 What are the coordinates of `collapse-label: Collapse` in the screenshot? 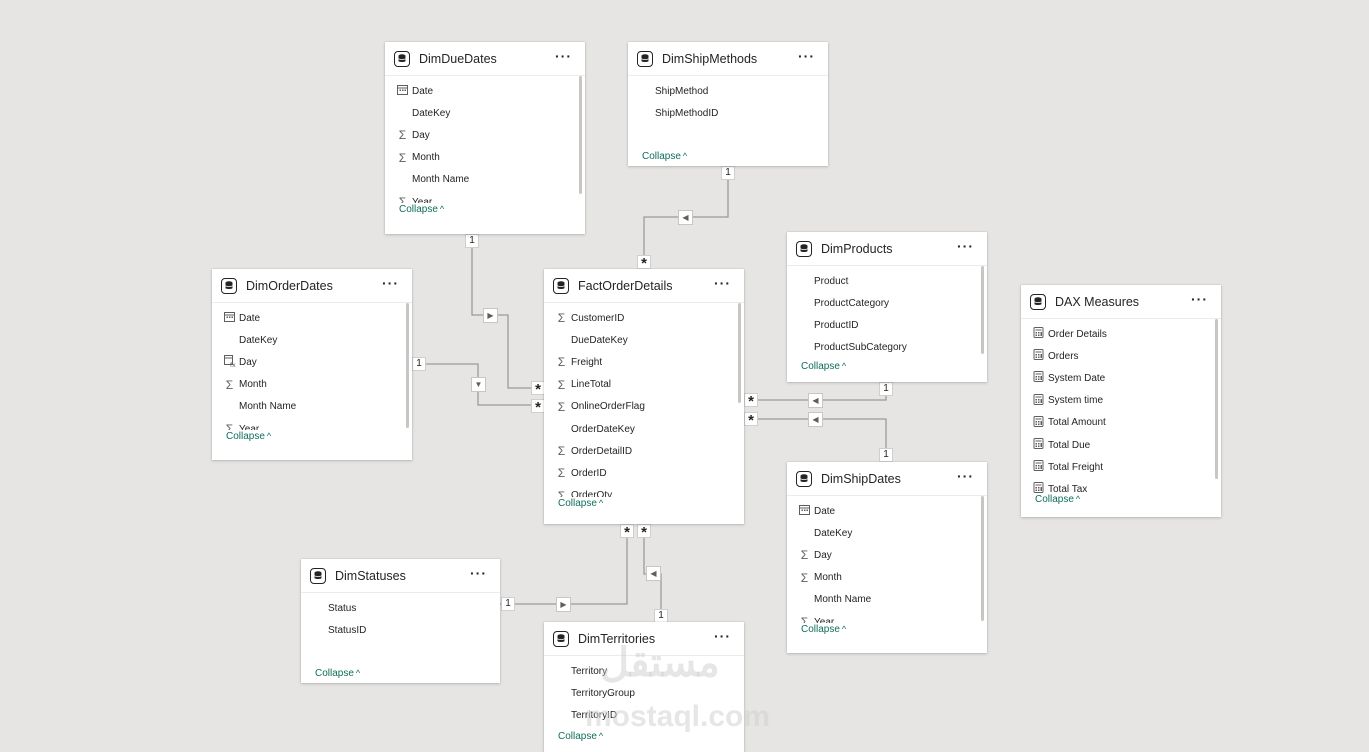 It's located at (577, 503).